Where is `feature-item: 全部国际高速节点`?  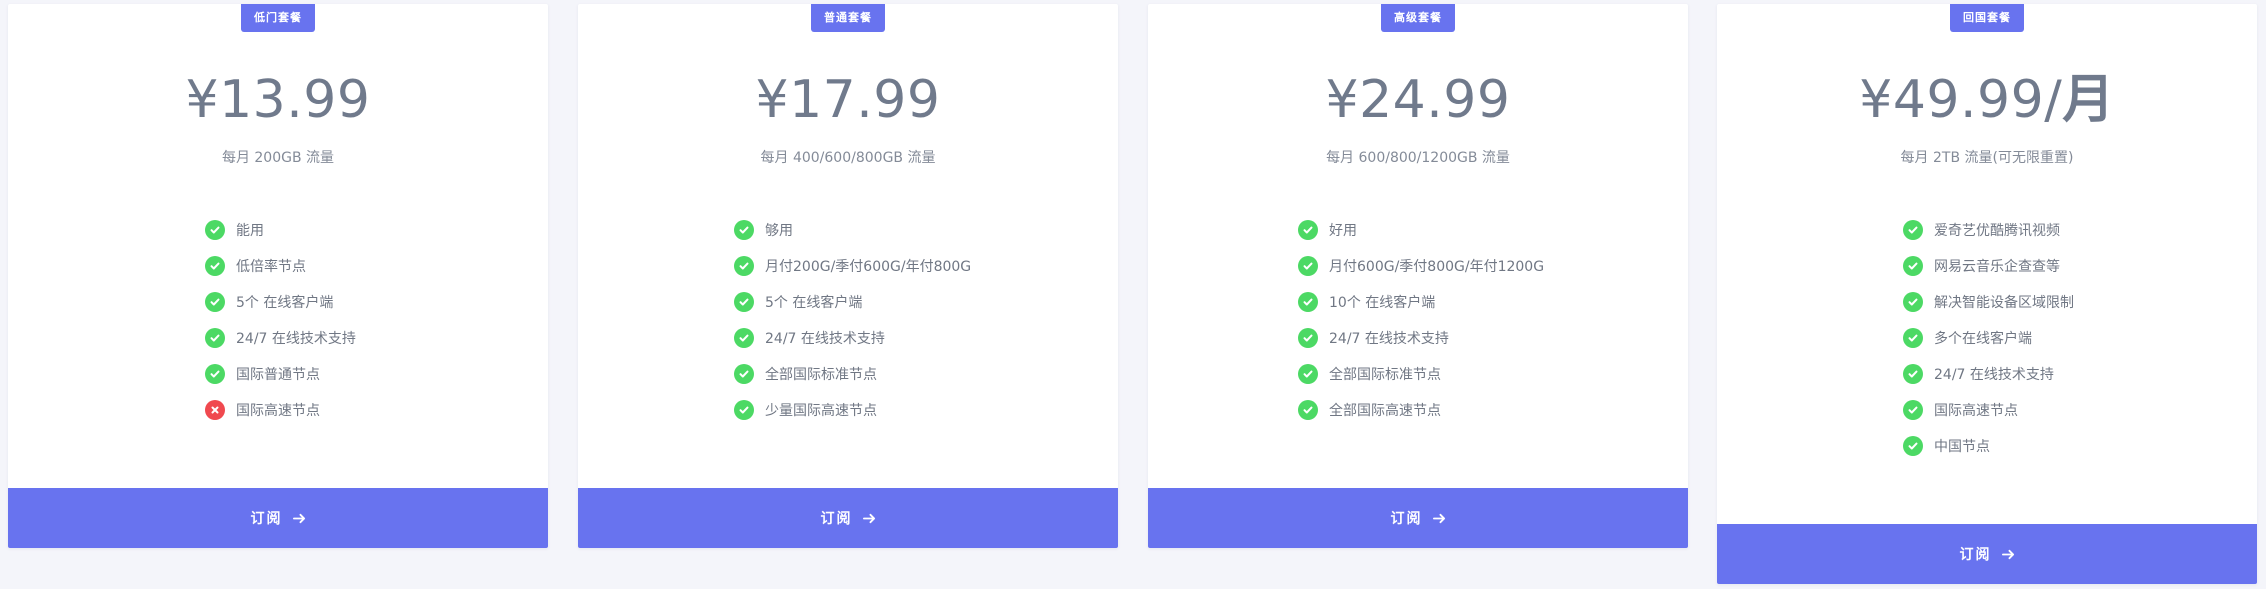
feature-item: 全部国际高速节点 is located at coordinates (1421, 410).